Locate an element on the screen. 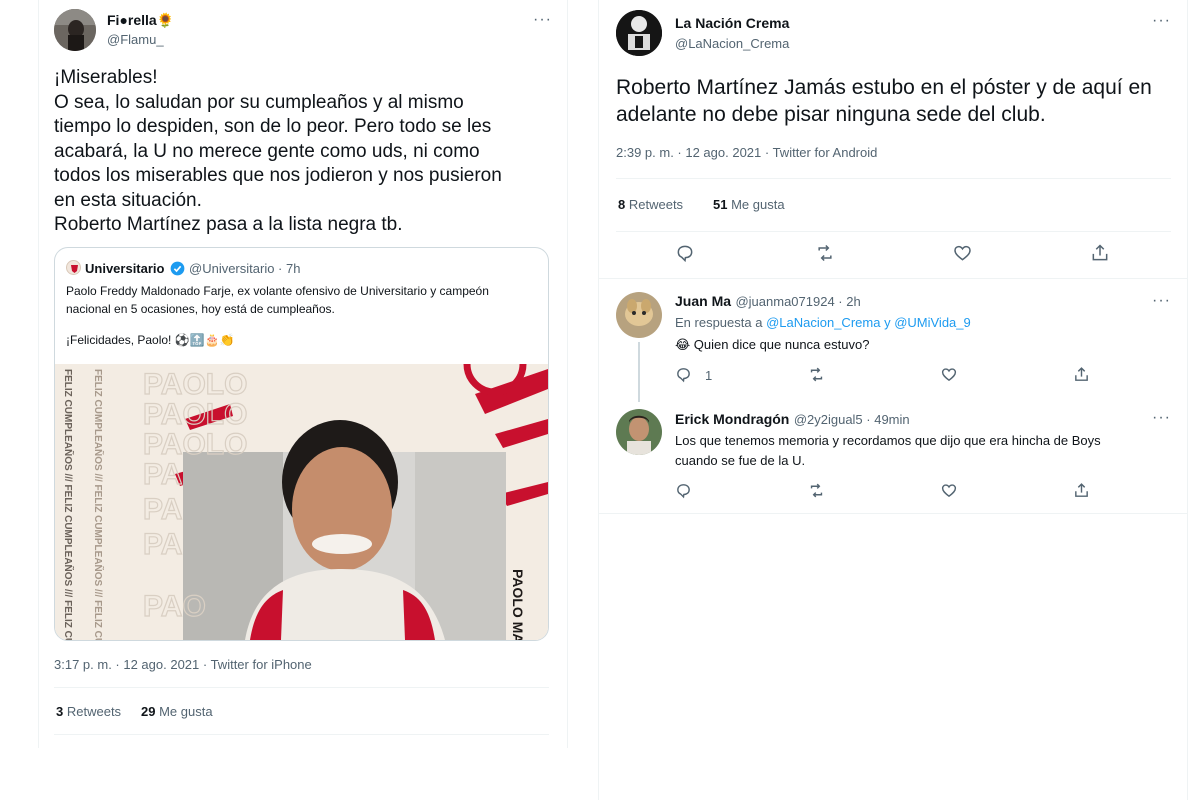 This screenshot has width=1200, height=800. author-handle: @LaNacion_Crema is located at coordinates (732, 43).